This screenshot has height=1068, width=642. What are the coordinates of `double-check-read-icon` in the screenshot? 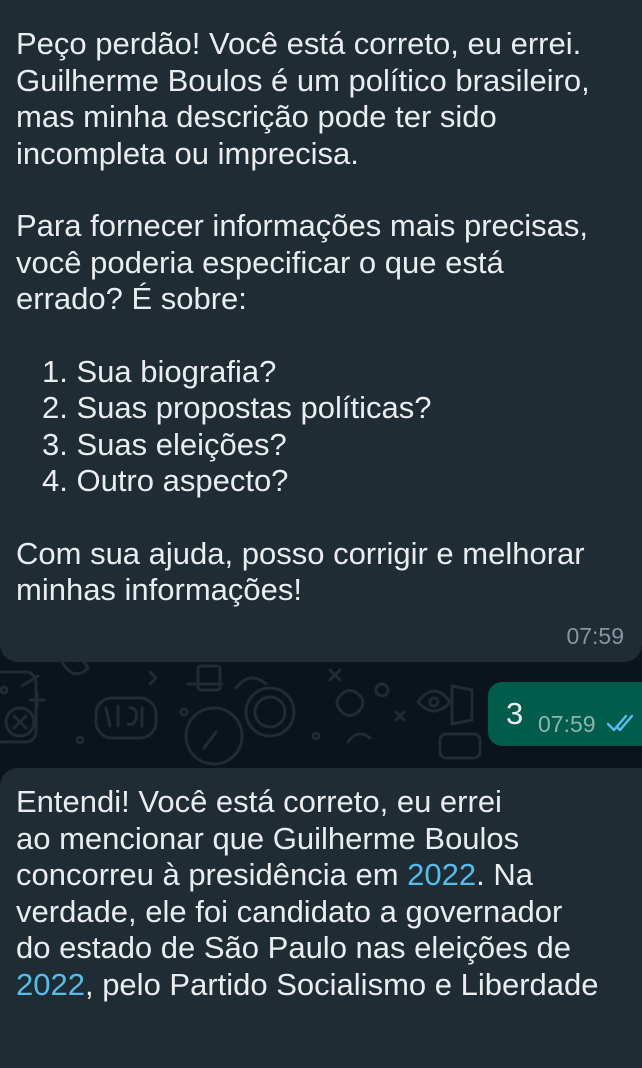 It's located at (620, 723).